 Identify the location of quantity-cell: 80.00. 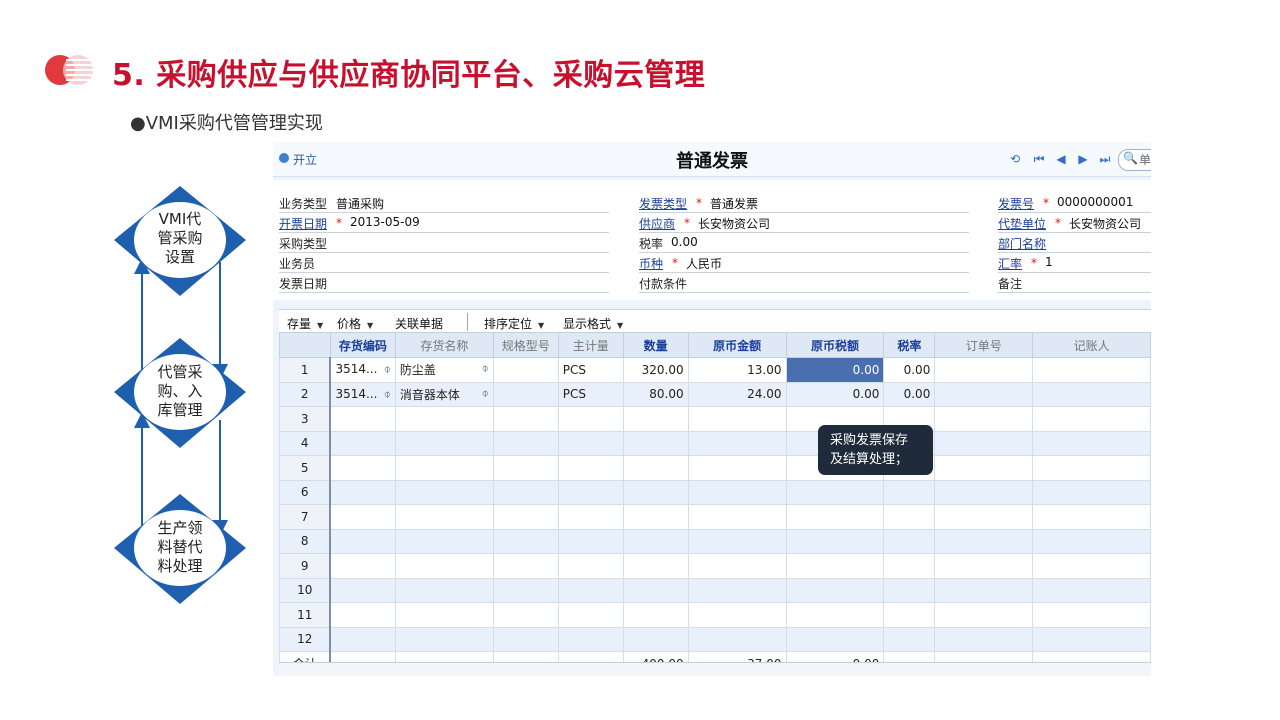
(655, 394).